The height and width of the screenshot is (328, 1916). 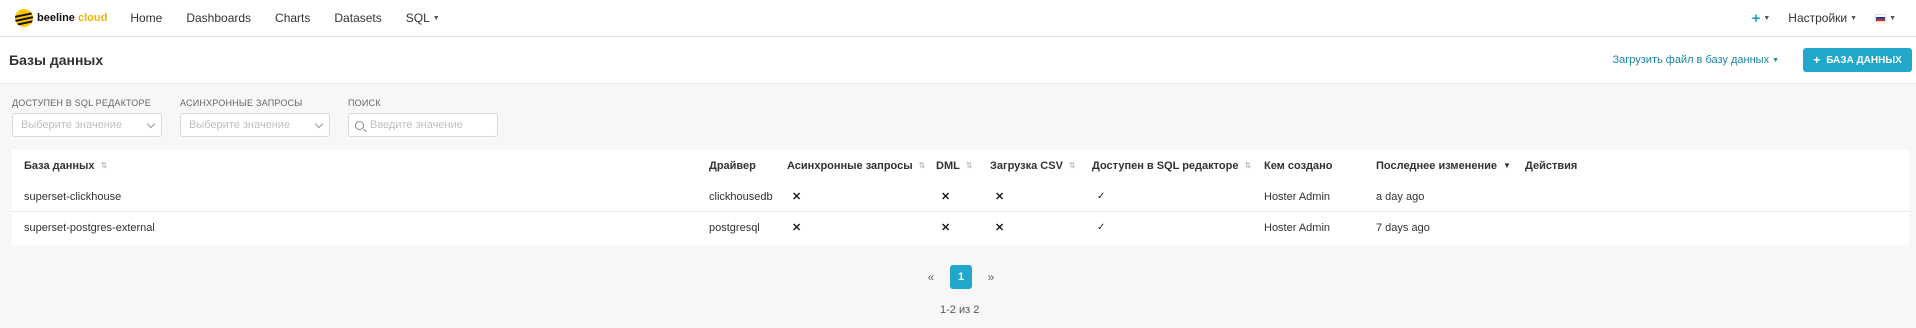 I want to click on cell-driver: postgresql, so click(x=734, y=227).